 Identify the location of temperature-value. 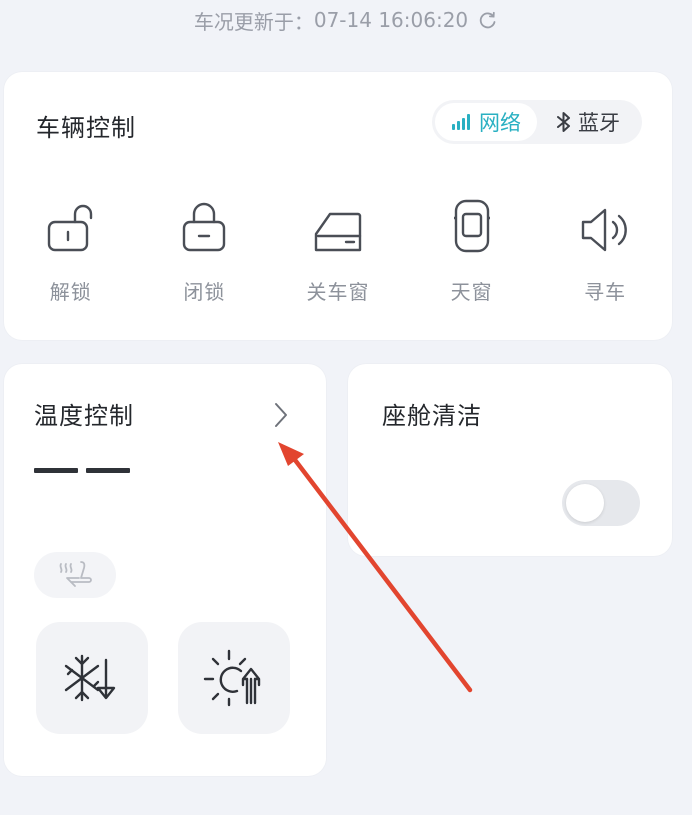
(82, 470).